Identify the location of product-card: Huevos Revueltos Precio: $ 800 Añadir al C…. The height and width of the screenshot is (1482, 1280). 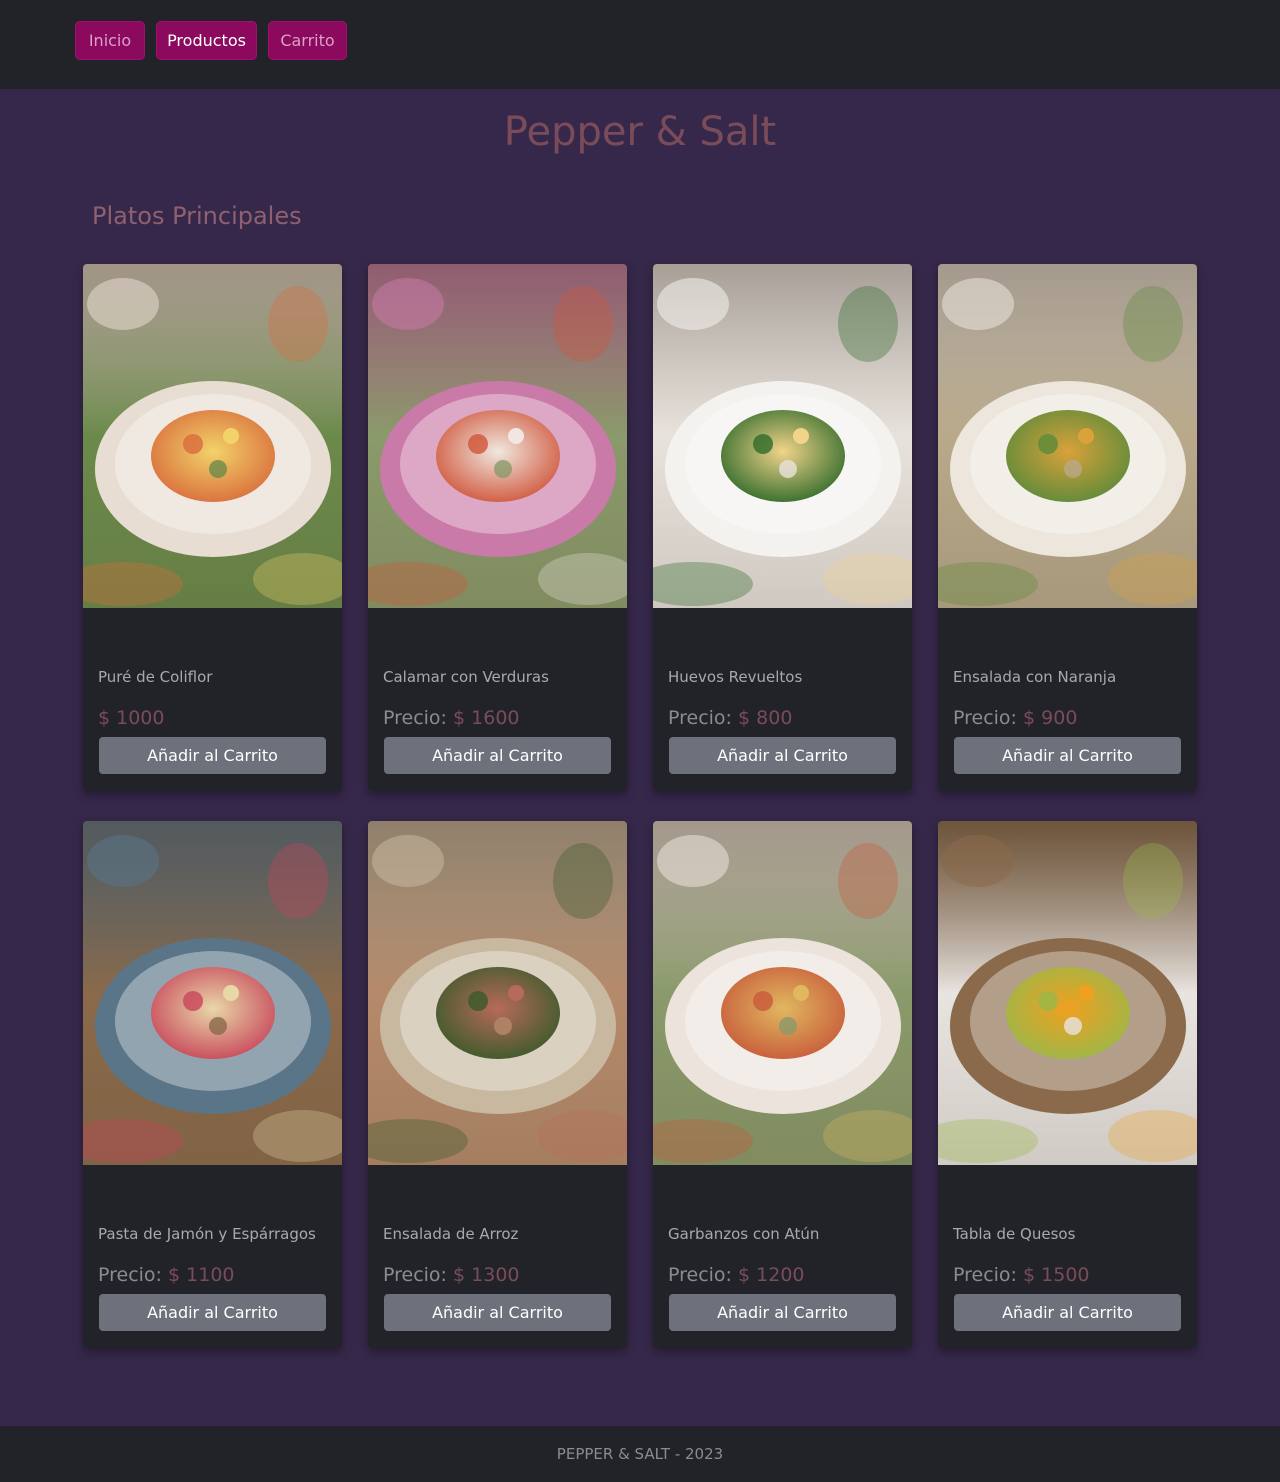
(782, 527).